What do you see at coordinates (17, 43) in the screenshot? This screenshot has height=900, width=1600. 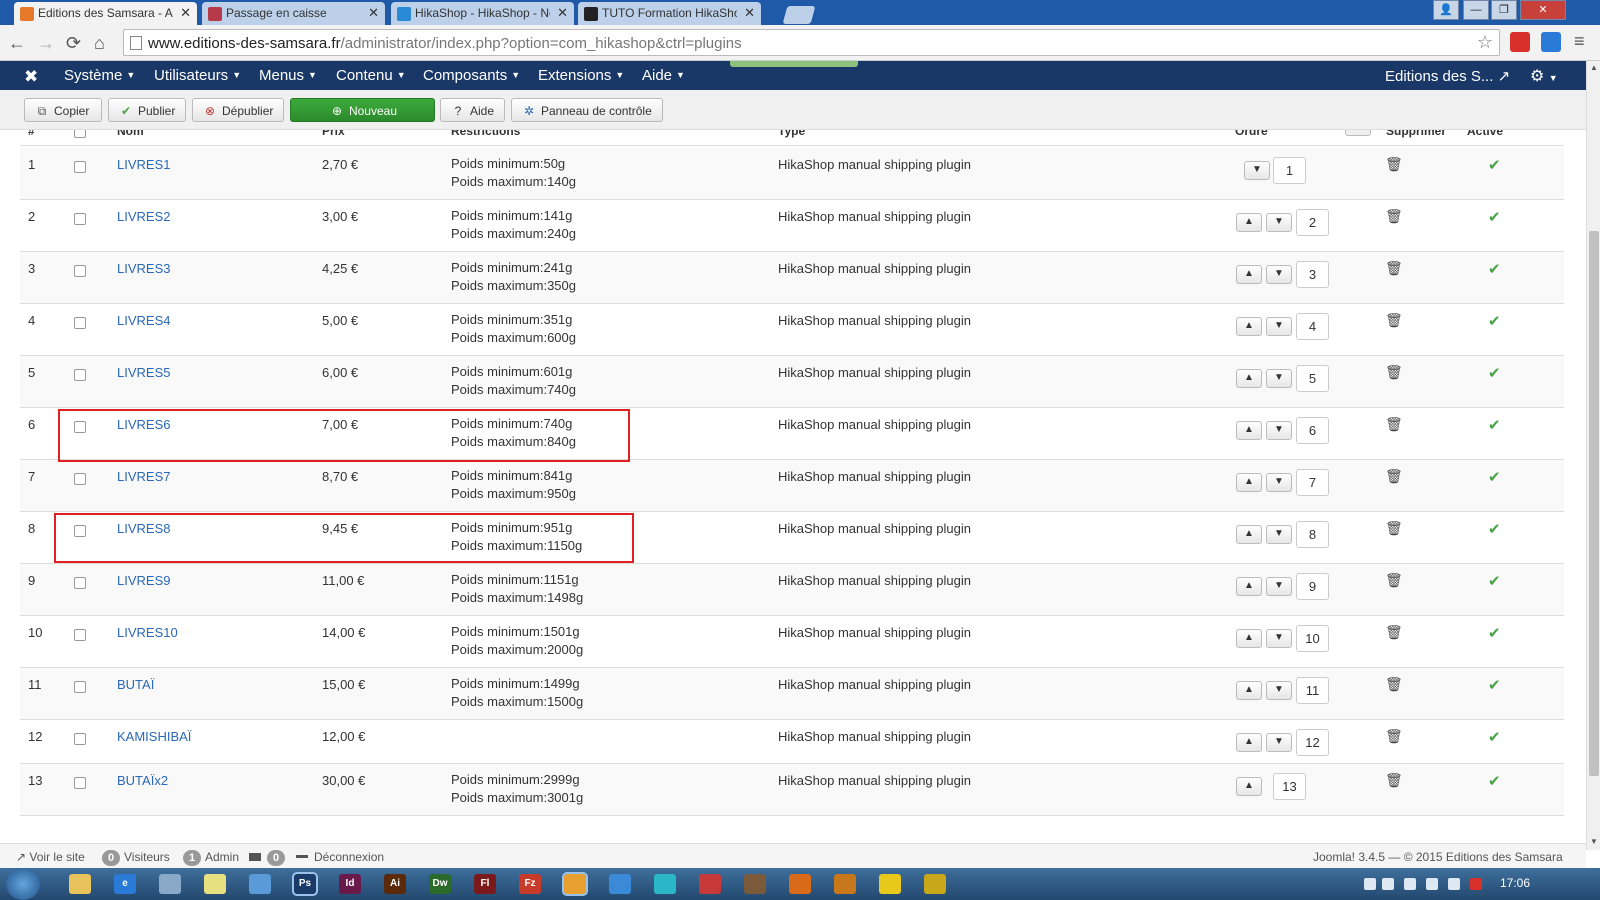 I see `back-icon: ←` at bounding box center [17, 43].